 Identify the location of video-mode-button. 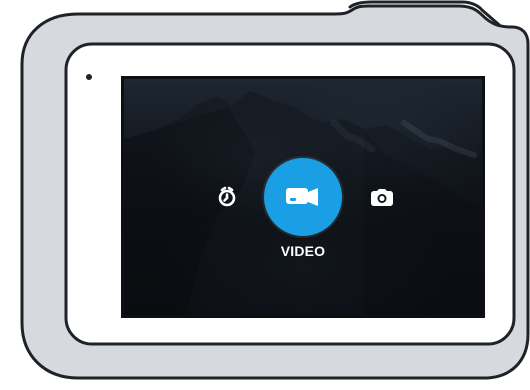
(303, 197).